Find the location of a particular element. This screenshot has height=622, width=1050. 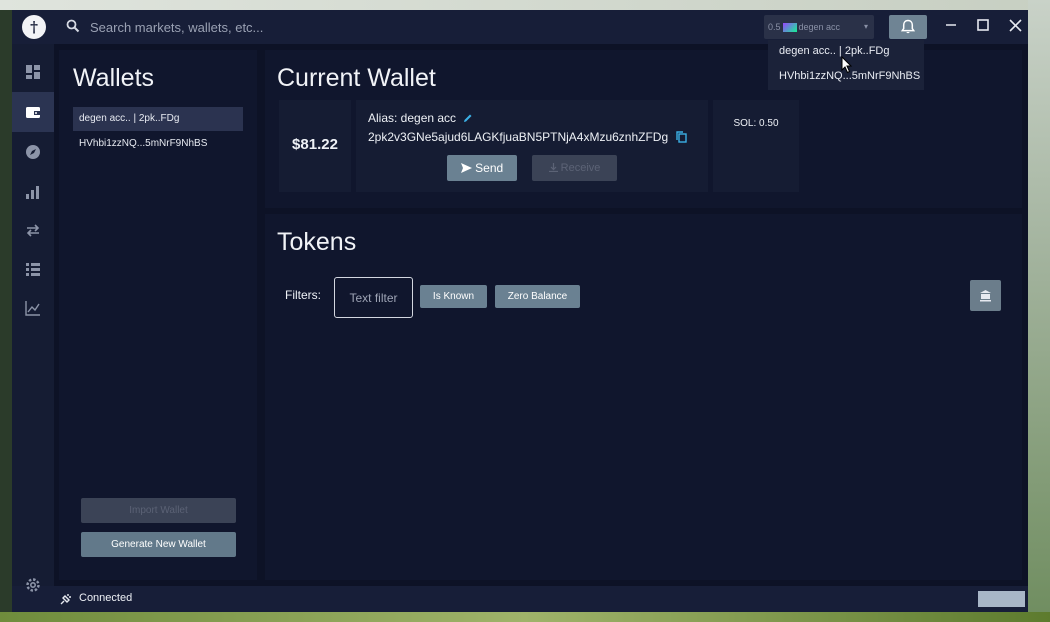

nav-dashboard is located at coordinates (33, 72).